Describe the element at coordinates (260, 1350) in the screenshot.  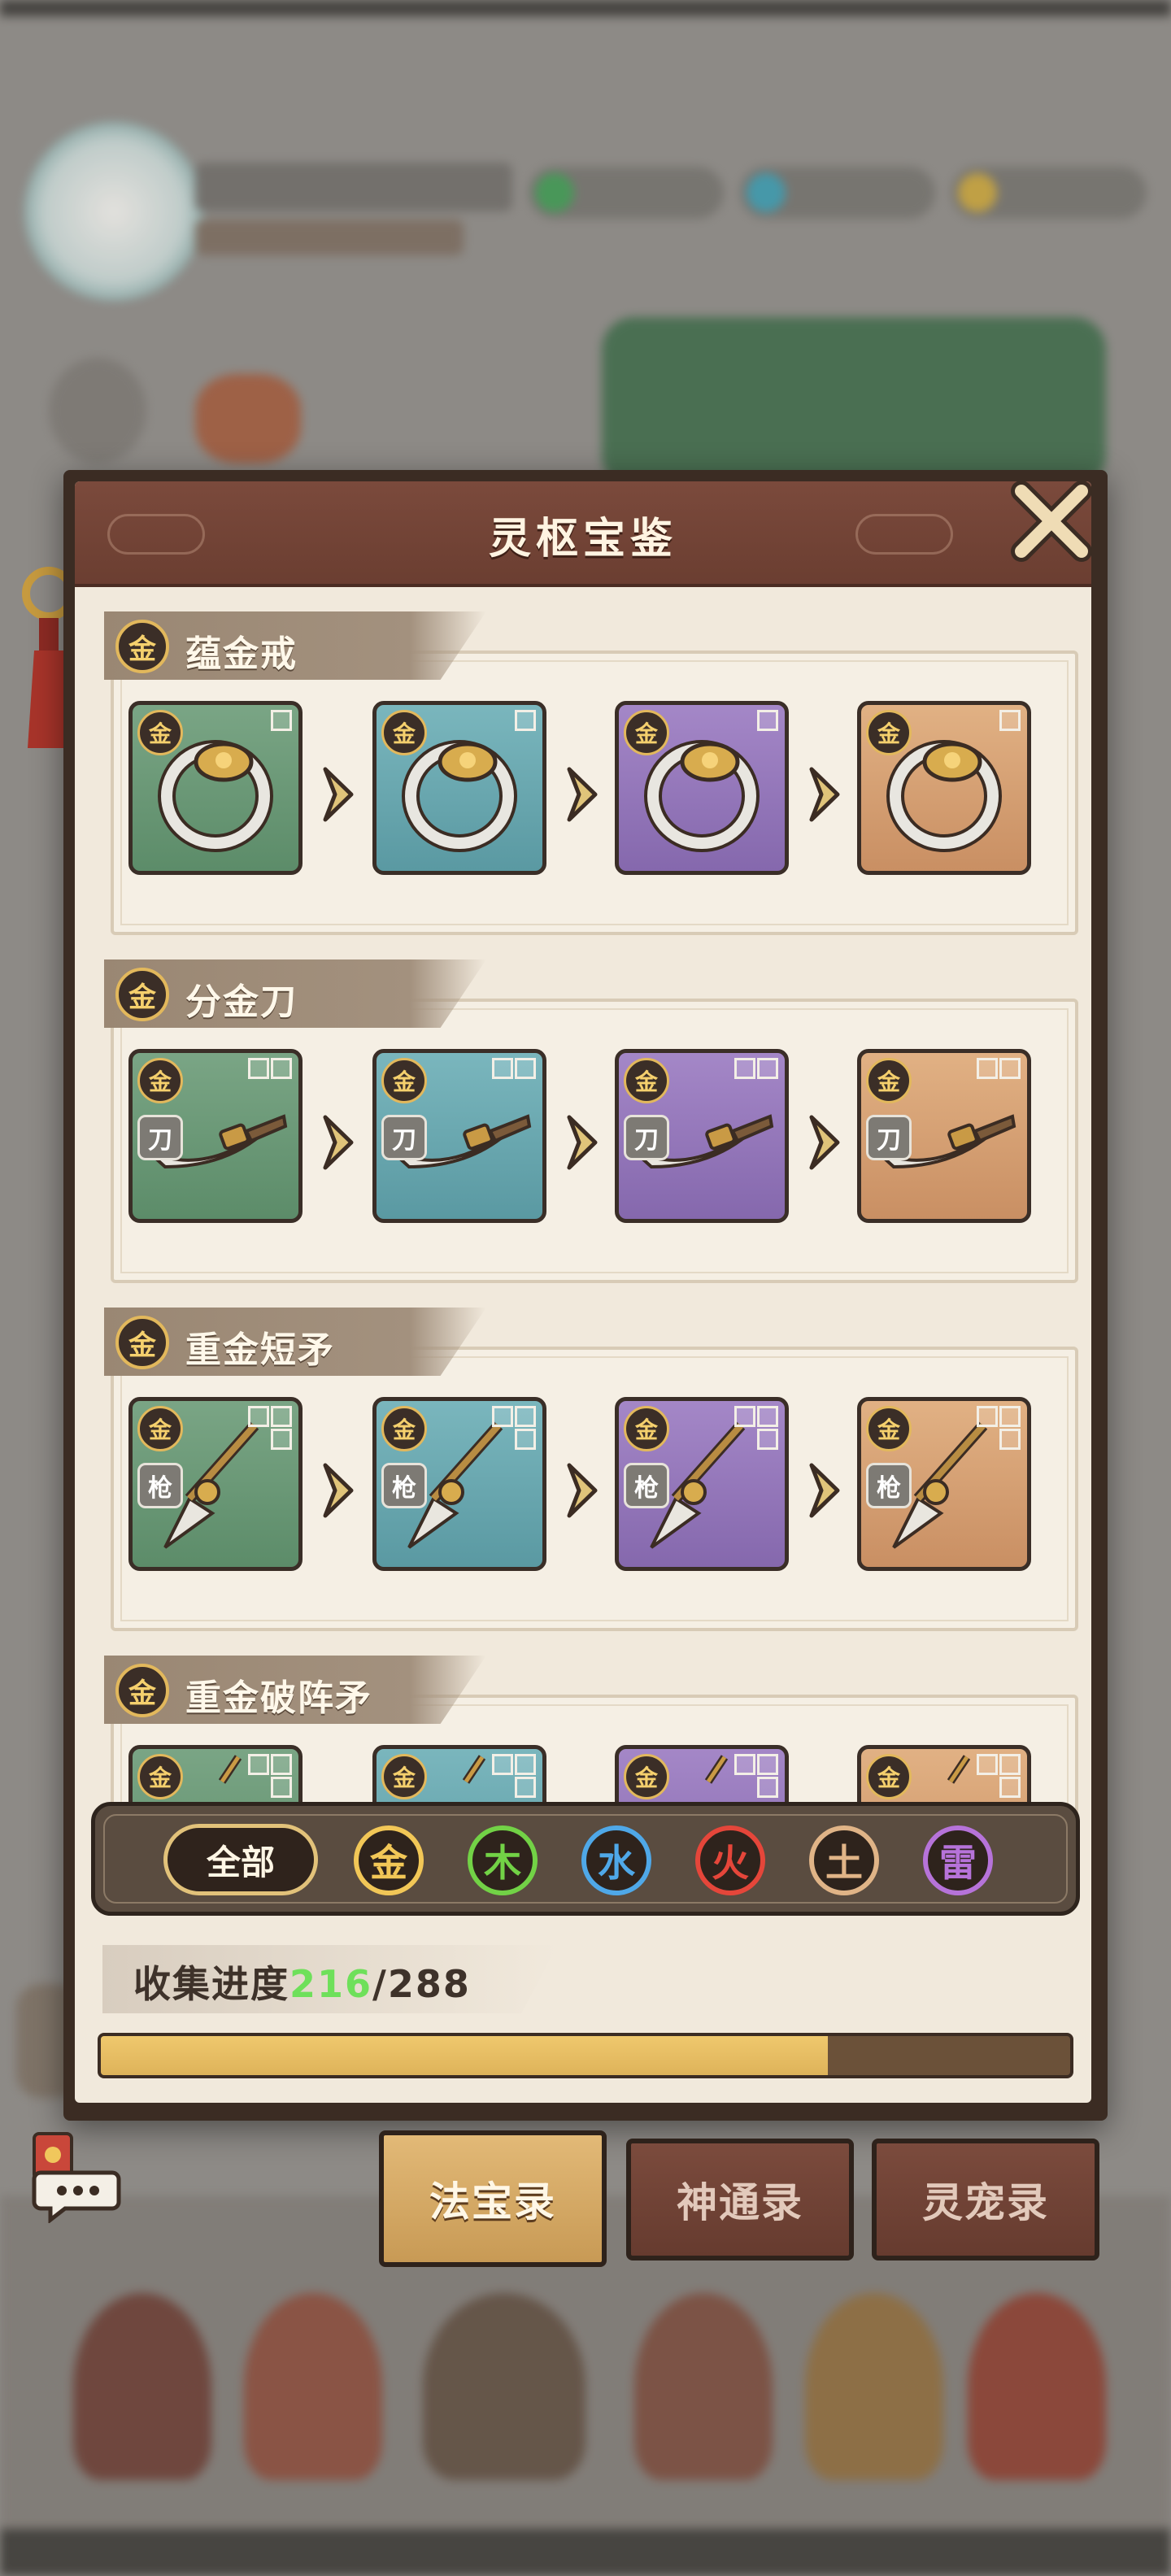
I see `category-name: 重金短矛` at that location.